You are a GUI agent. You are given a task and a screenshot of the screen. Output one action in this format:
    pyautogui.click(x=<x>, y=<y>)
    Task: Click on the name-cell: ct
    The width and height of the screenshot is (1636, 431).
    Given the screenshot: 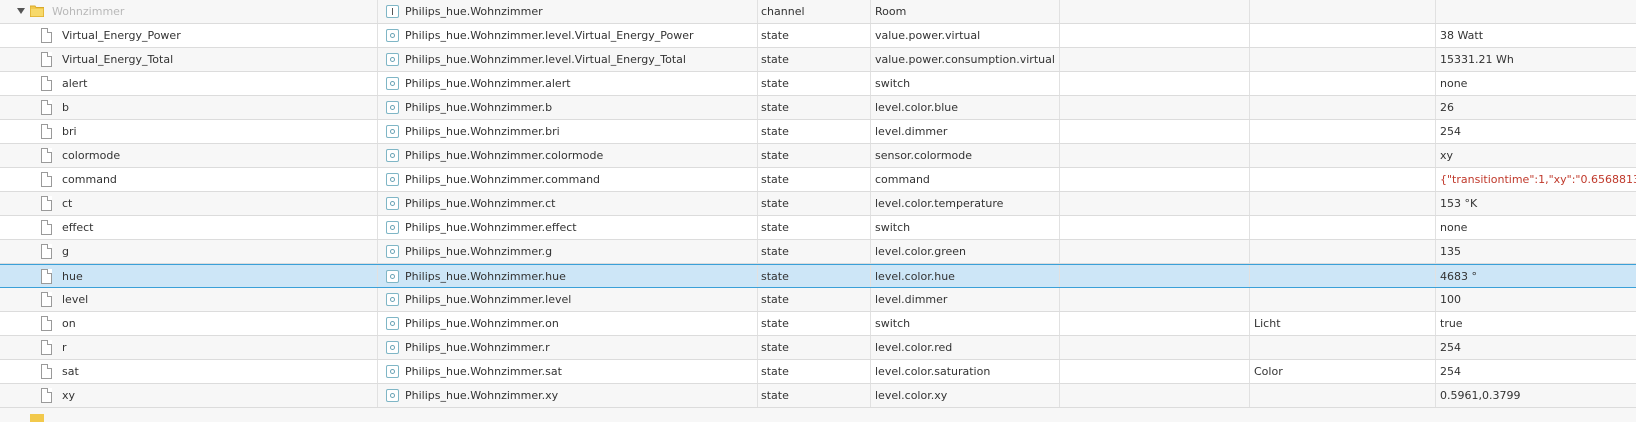 What is the action you would take?
    pyautogui.click(x=189, y=203)
    